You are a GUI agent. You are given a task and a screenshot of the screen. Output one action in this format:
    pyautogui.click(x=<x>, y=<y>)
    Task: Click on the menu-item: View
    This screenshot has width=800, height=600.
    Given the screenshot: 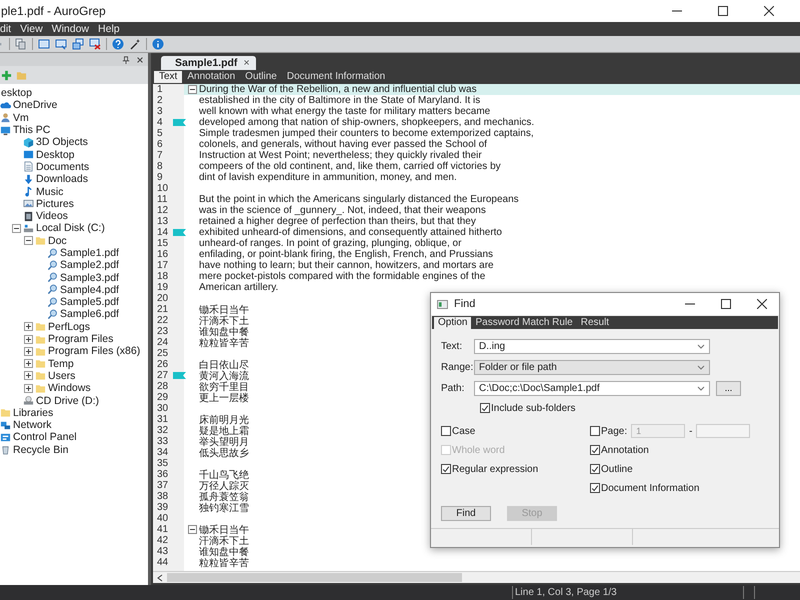 What is the action you would take?
    pyautogui.click(x=31, y=29)
    